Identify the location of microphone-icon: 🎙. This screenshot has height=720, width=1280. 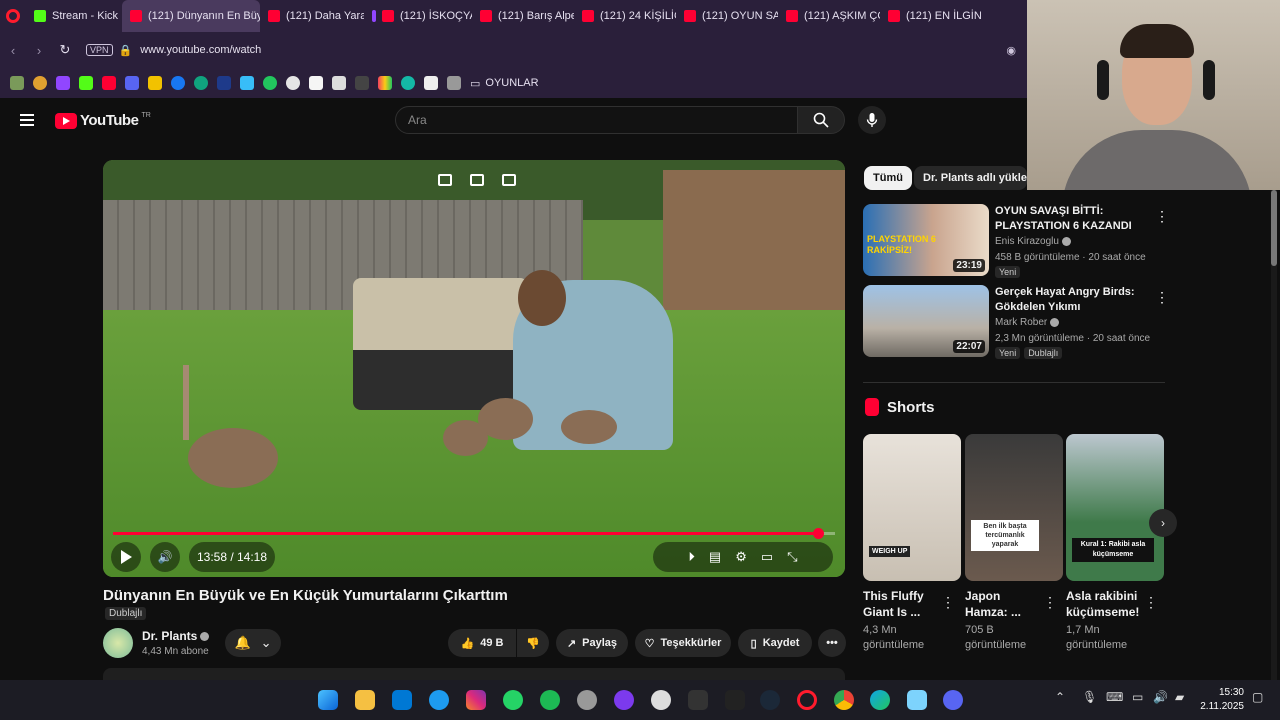
(1089, 697).